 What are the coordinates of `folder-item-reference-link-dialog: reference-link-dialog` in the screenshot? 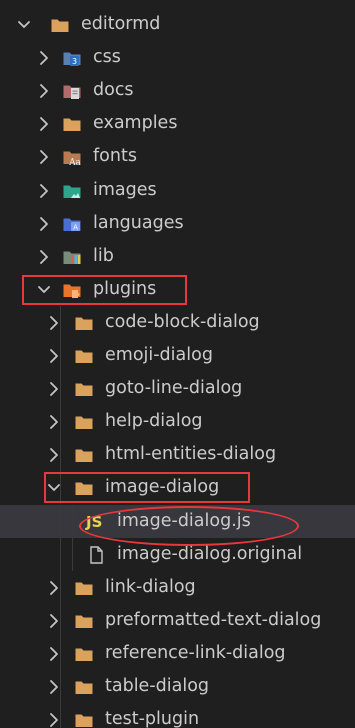 It's located at (177, 653).